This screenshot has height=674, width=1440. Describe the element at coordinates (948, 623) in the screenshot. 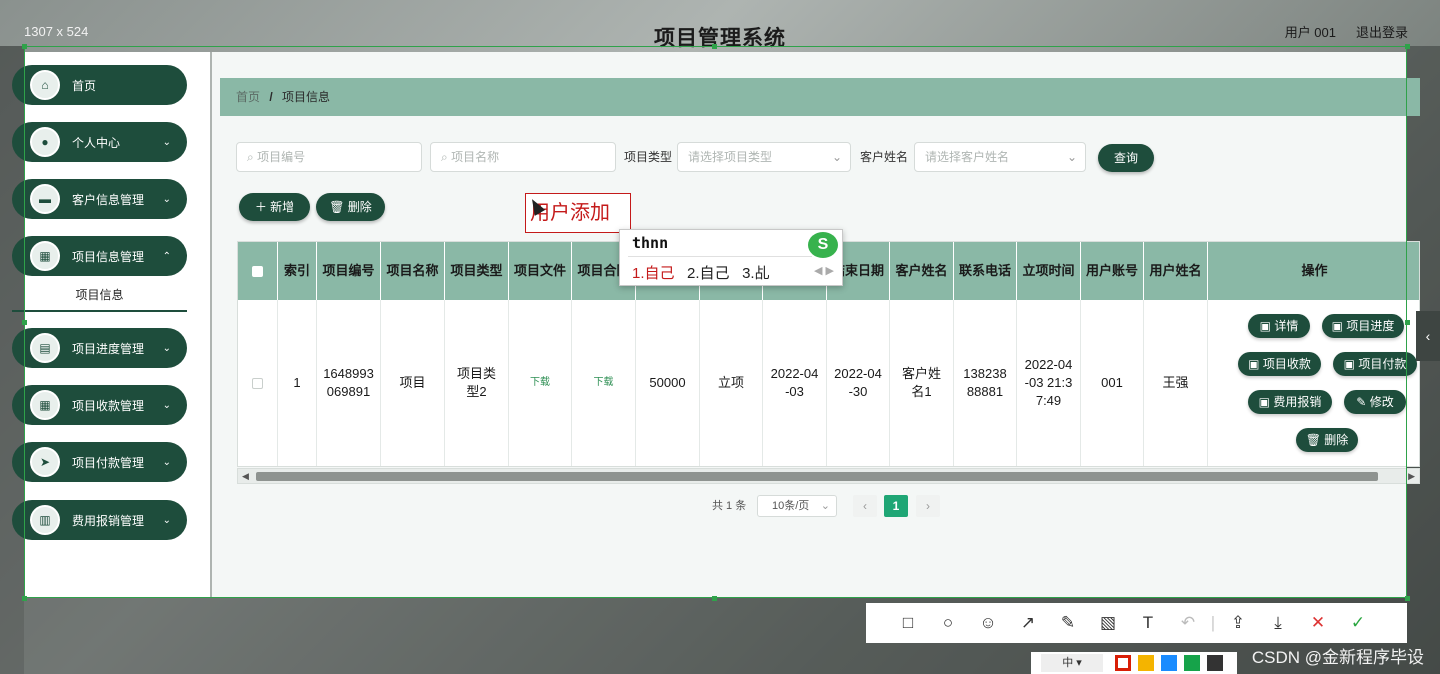

I see `ellipse-icon: ○` at that location.